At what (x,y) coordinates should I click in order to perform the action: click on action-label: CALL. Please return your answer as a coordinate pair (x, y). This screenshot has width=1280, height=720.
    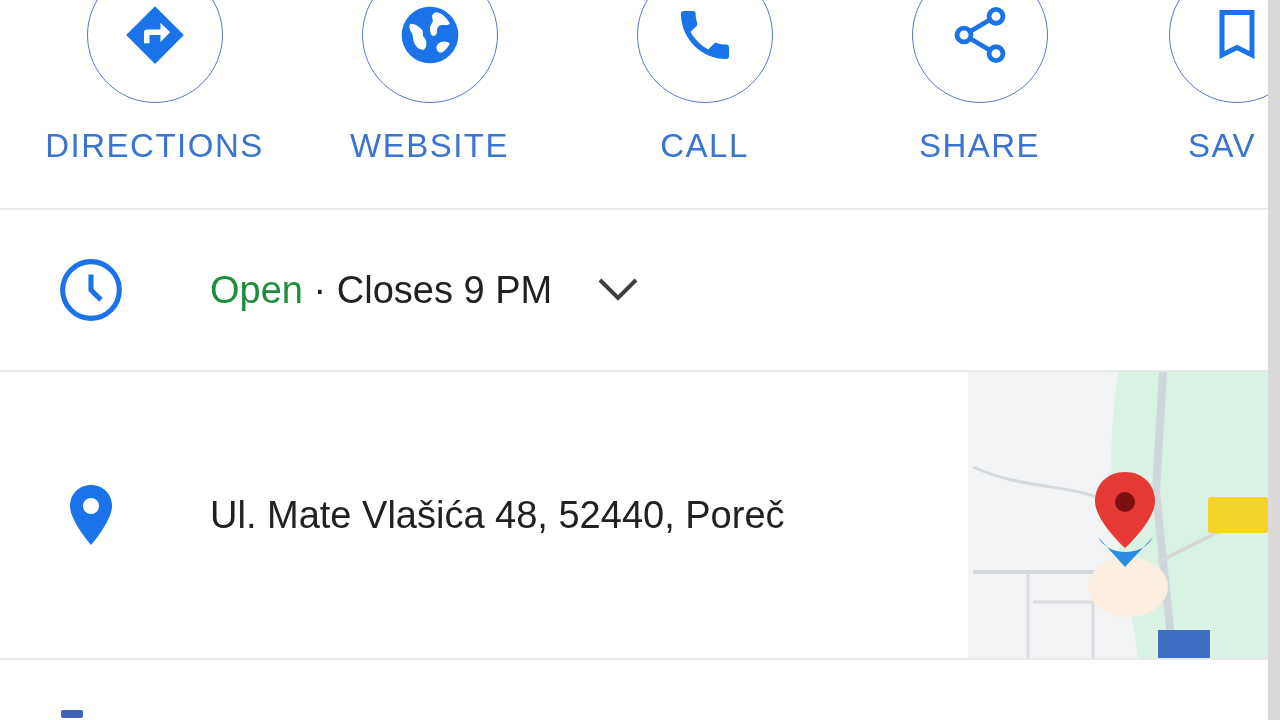
    Looking at the image, I should click on (704, 146).